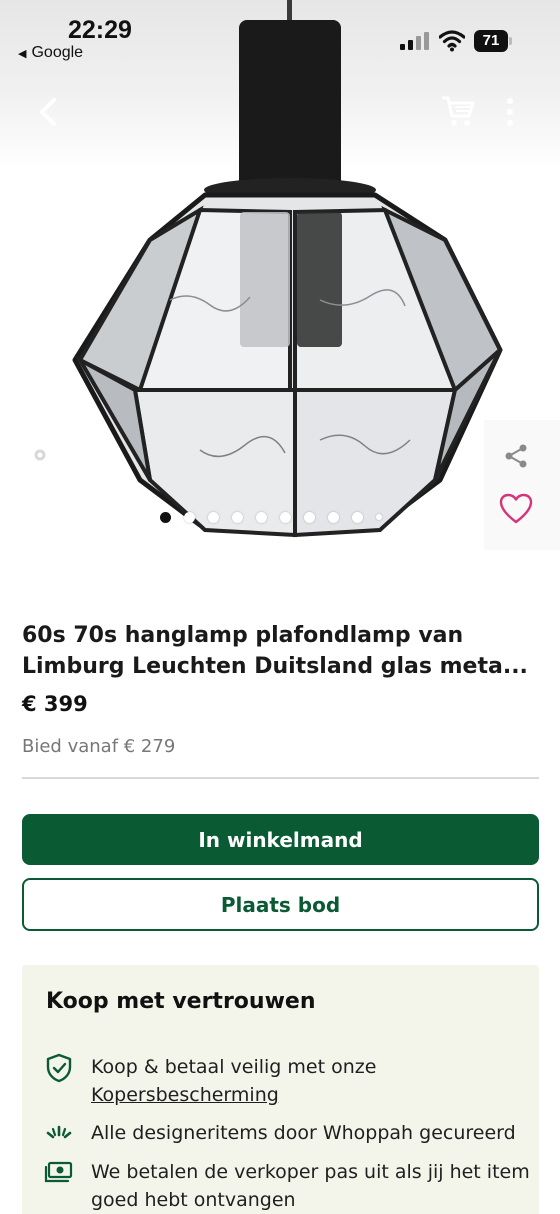  I want to click on chevron-left-icon, so click(50, 112).